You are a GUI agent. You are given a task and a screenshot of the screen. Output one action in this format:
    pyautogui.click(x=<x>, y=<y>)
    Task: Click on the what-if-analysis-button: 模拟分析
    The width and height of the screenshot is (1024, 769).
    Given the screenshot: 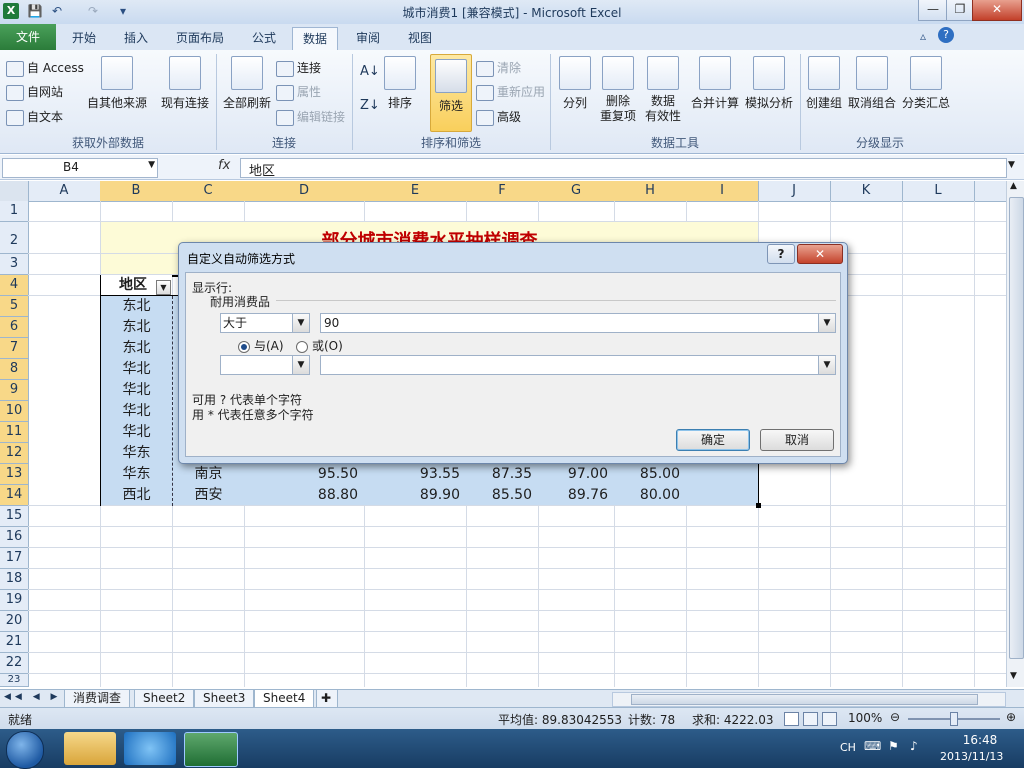 What is the action you would take?
    pyautogui.click(x=769, y=83)
    